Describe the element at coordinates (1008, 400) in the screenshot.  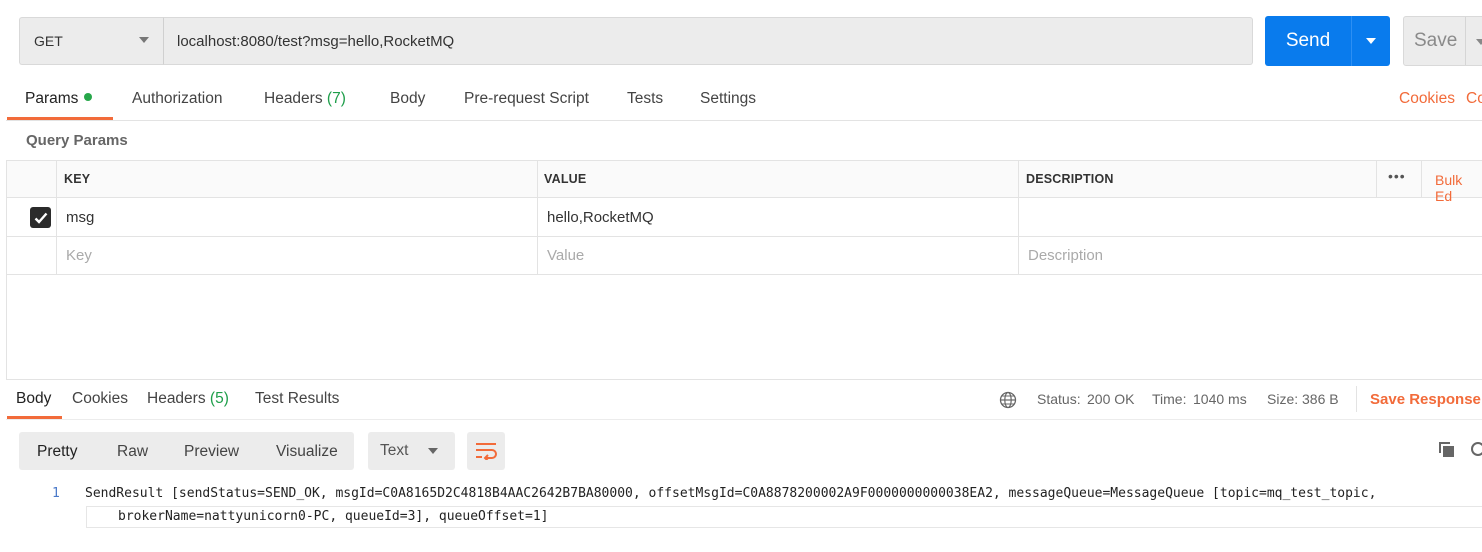
I see `globe-icon` at that location.